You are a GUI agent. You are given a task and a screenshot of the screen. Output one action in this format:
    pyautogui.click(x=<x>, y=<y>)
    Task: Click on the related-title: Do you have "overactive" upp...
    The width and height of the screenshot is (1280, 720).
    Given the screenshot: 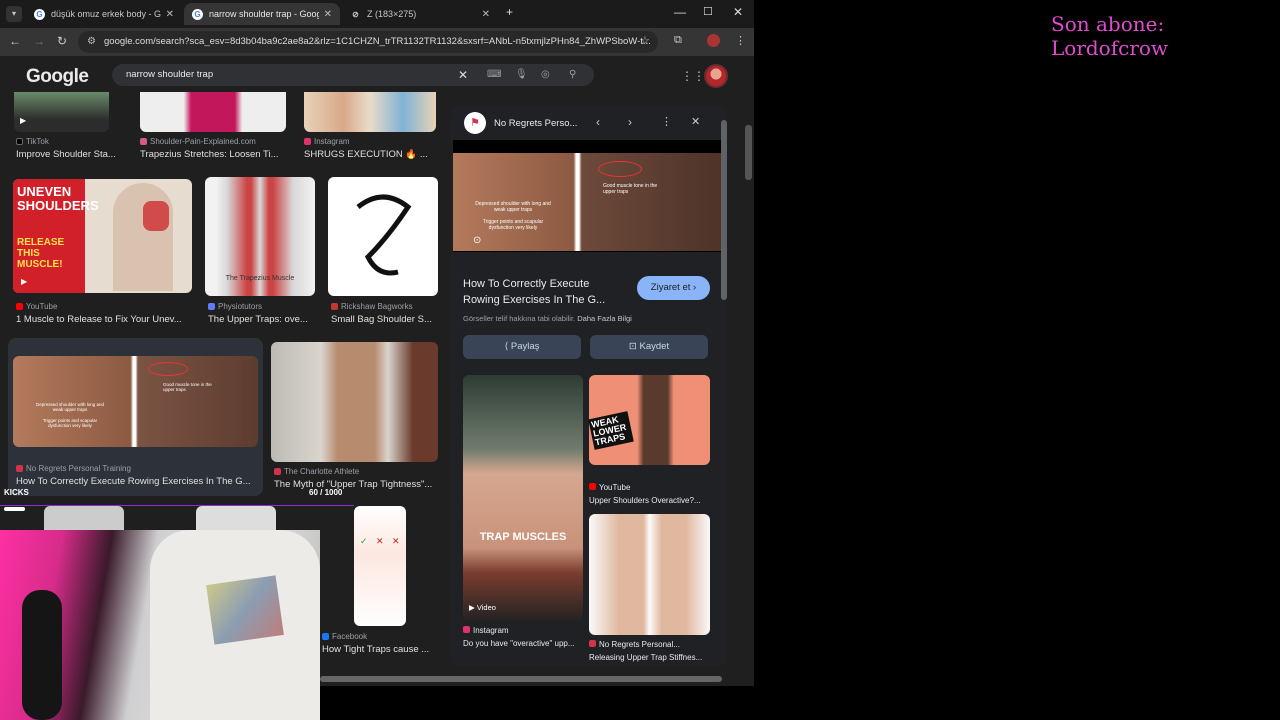 What is the action you would take?
    pyautogui.click(x=523, y=643)
    